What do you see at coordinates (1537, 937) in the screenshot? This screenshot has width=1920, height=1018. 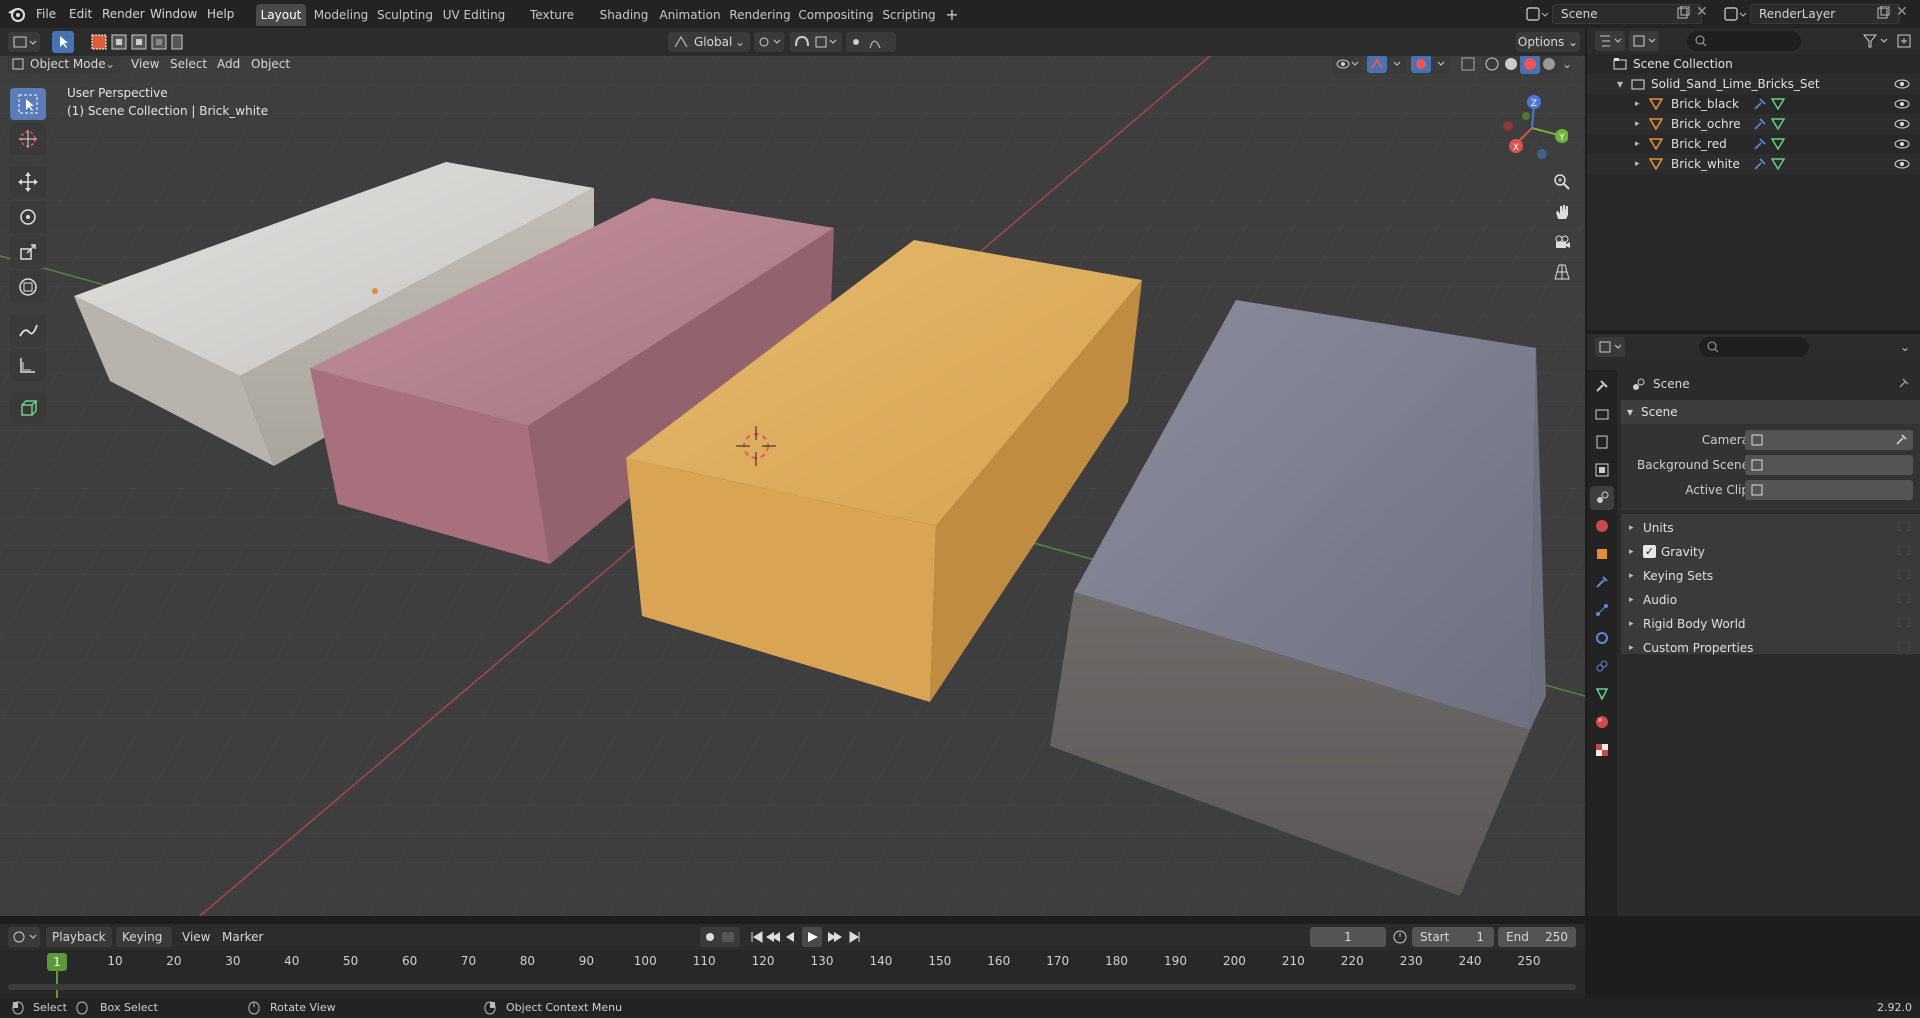 I see `end-frame-field: End 250` at bounding box center [1537, 937].